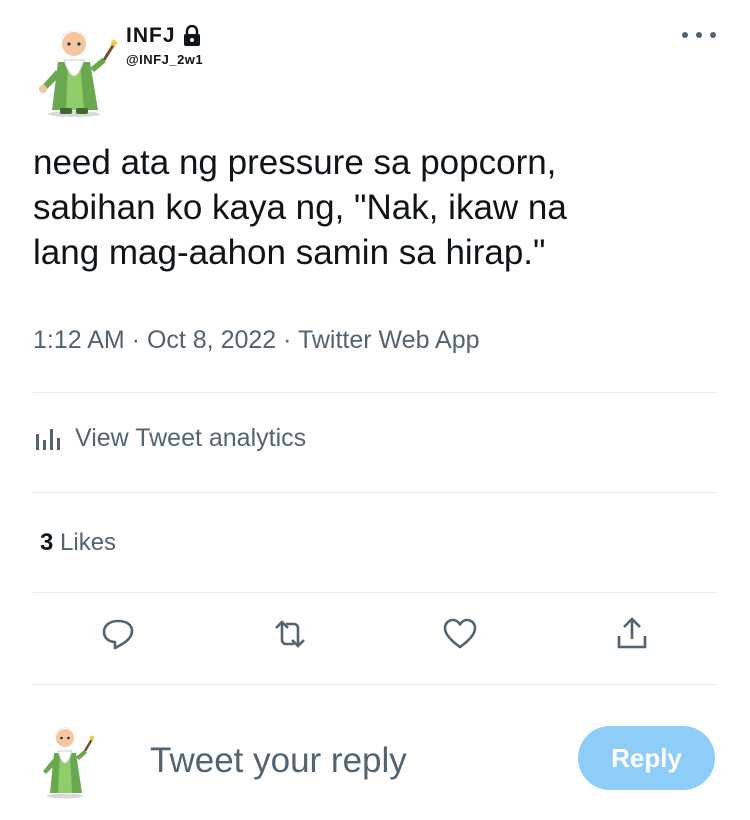  I want to click on tweet-timestamp-source: 1:12 AM · Oct 8, 2022 · Twitter Web App, so click(256, 340).